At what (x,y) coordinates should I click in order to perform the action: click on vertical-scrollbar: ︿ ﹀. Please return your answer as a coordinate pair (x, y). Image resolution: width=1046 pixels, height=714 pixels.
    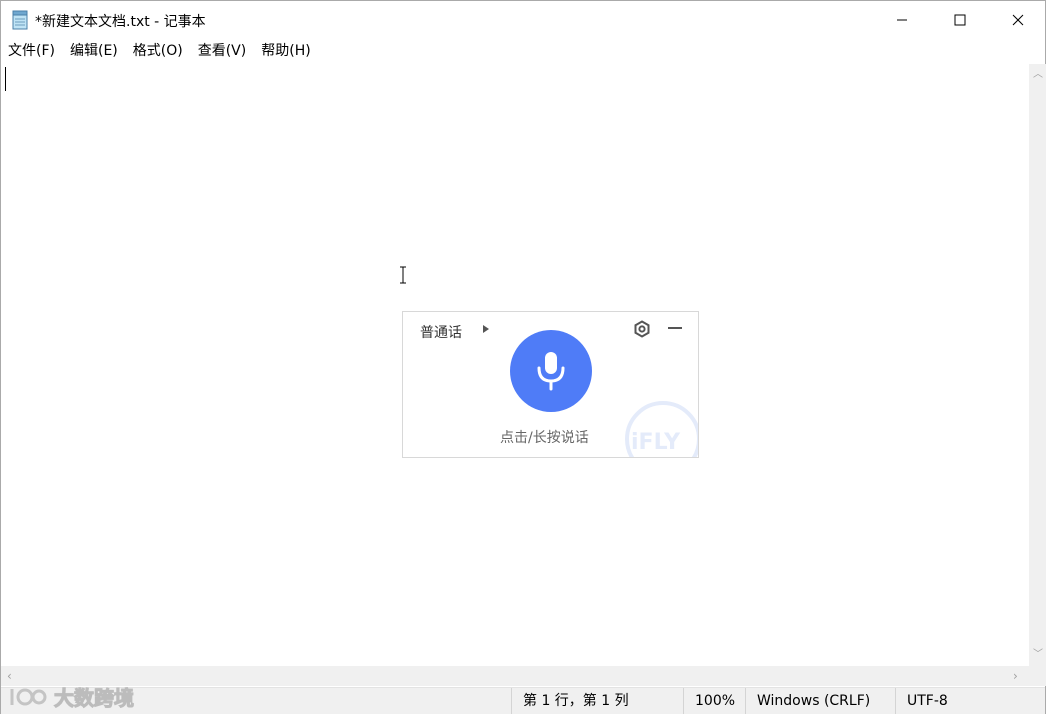
    Looking at the image, I should click on (1037, 365).